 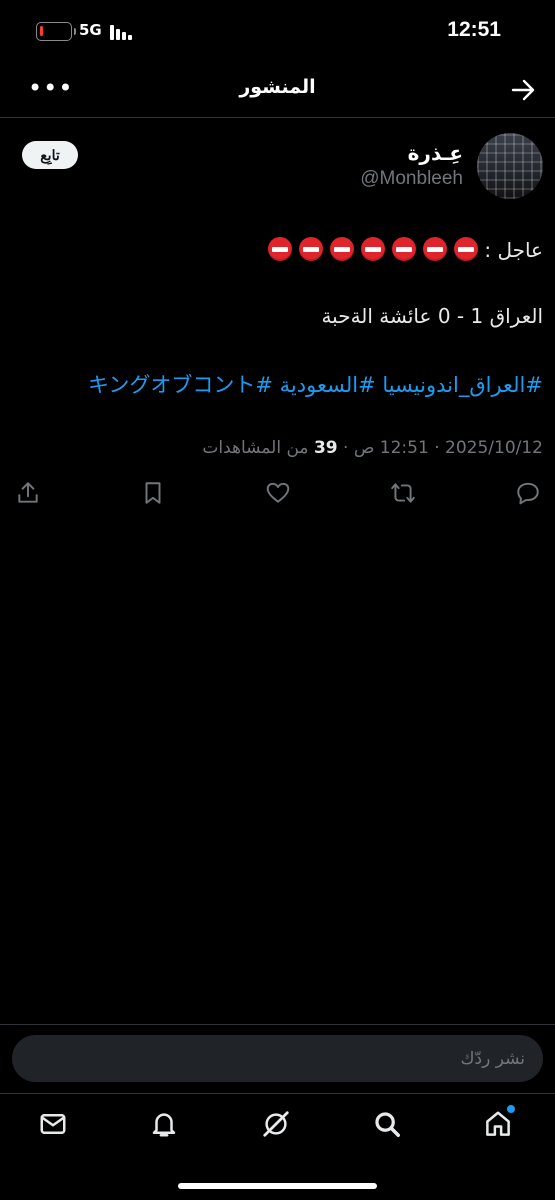 What do you see at coordinates (56, 31) in the screenshot?
I see `battery-icon` at bounding box center [56, 31].